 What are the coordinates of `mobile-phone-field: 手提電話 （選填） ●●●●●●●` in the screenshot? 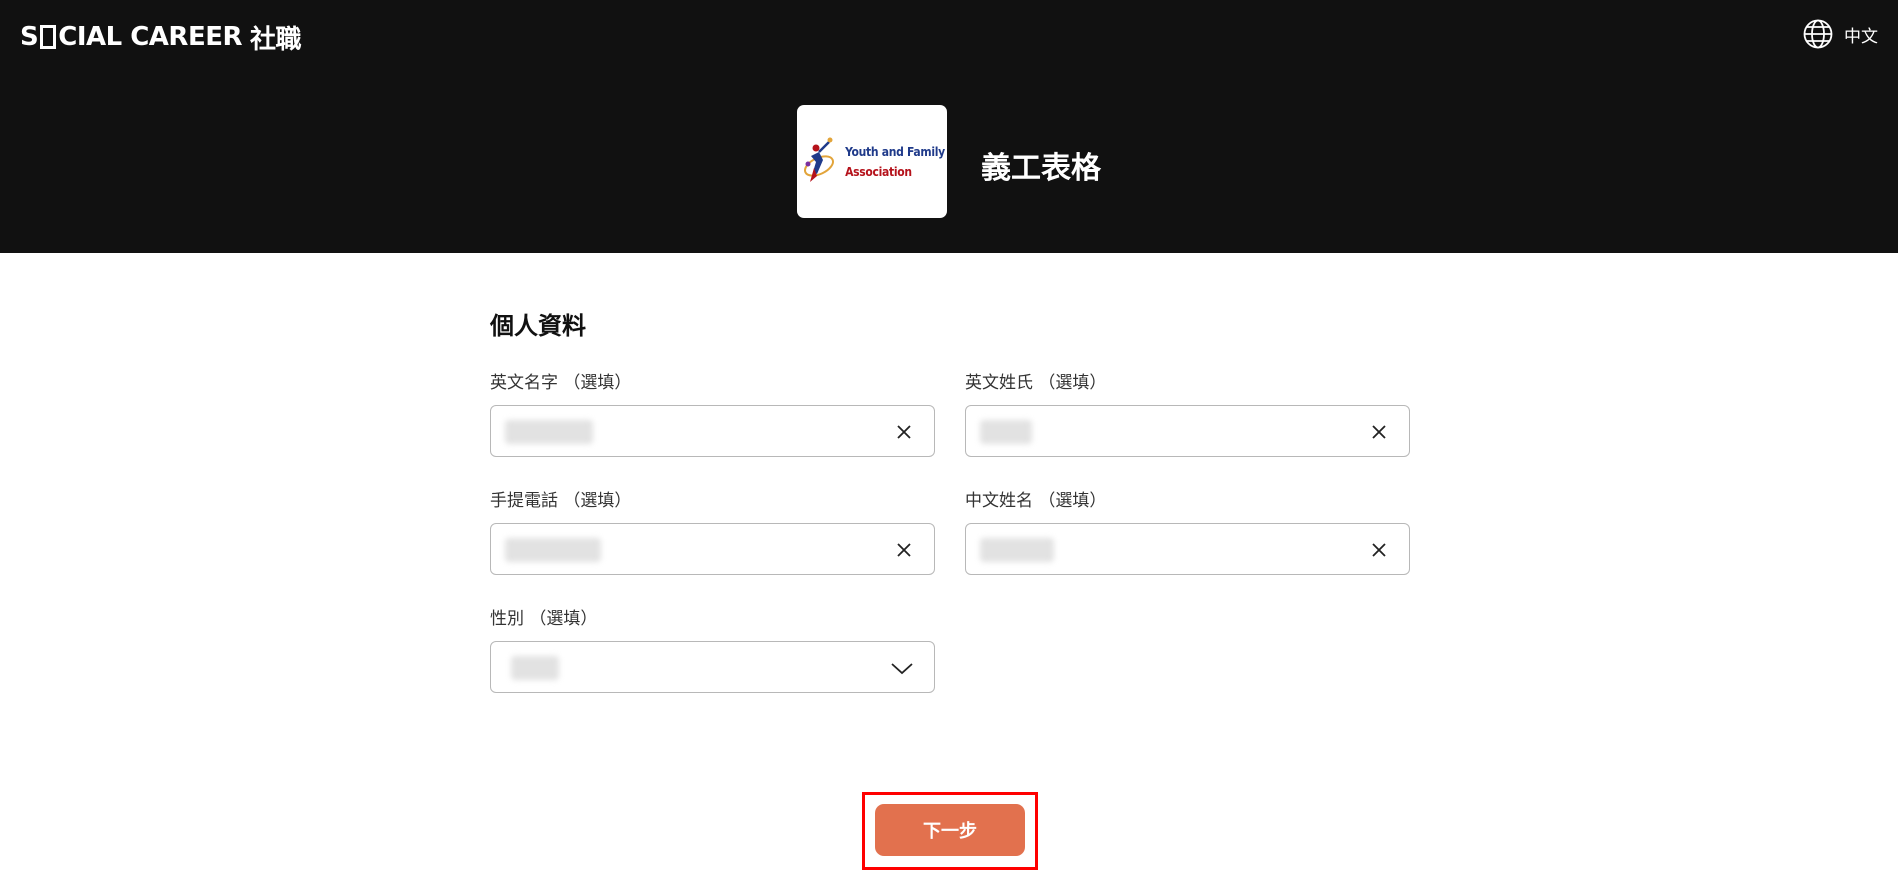 It's located at (712, 532).